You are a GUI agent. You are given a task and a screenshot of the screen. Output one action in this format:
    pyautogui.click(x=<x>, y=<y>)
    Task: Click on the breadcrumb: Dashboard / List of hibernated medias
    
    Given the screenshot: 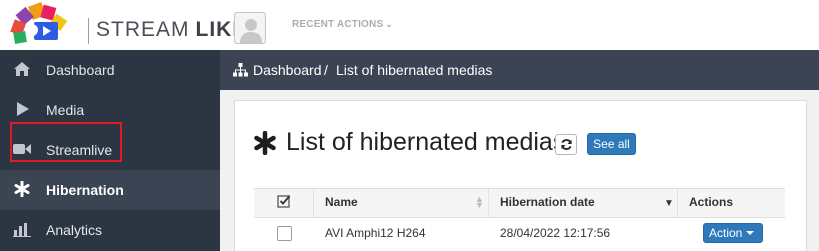 What is the action you would take?
    pyautogui.click(x=519, y=70)
    